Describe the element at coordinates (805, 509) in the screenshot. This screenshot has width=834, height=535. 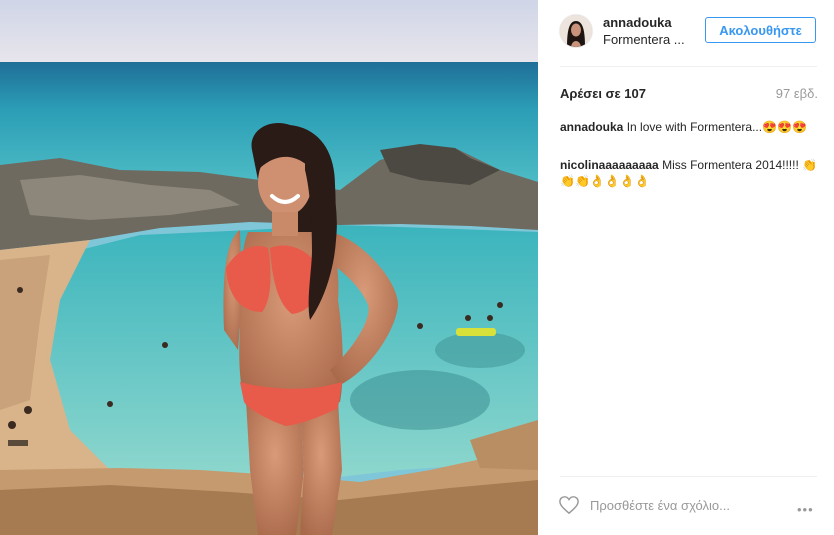
I see `more-options-icon: •••` at that location.